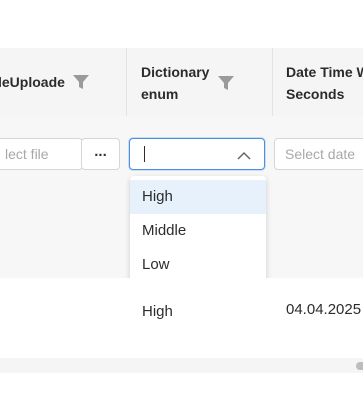 Image resolution: width=363 pixels, height=397 pixels. What do you see at coordinates (159, 94) in the screenshot?
I see `header-dictionary-enum-line2: enum` at bounding box center [159, 94].